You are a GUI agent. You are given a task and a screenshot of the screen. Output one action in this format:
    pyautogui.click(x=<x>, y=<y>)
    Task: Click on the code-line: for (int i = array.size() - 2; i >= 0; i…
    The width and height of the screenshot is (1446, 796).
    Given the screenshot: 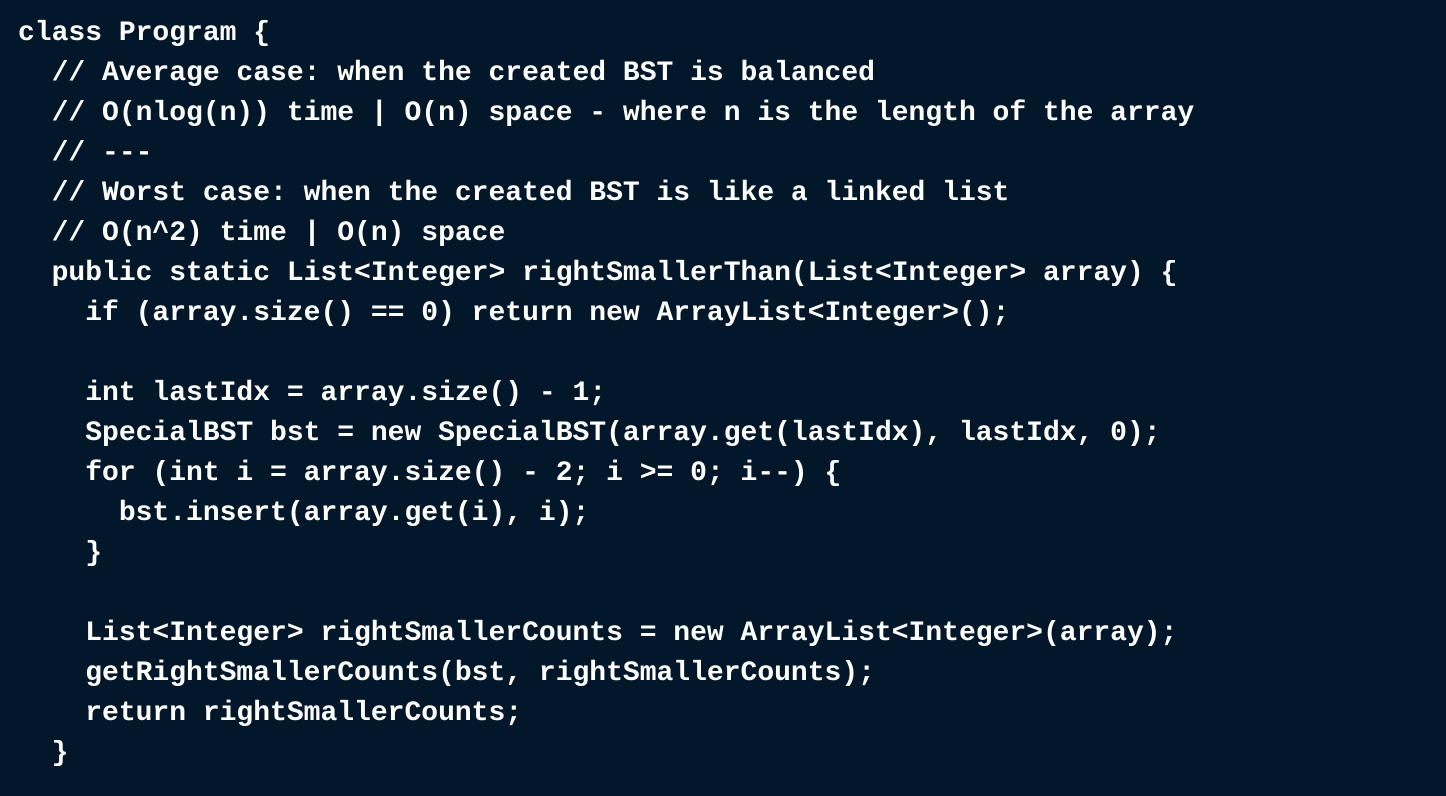 What is the action you would take?
    pyautogui.click(x=430, y=473)
    